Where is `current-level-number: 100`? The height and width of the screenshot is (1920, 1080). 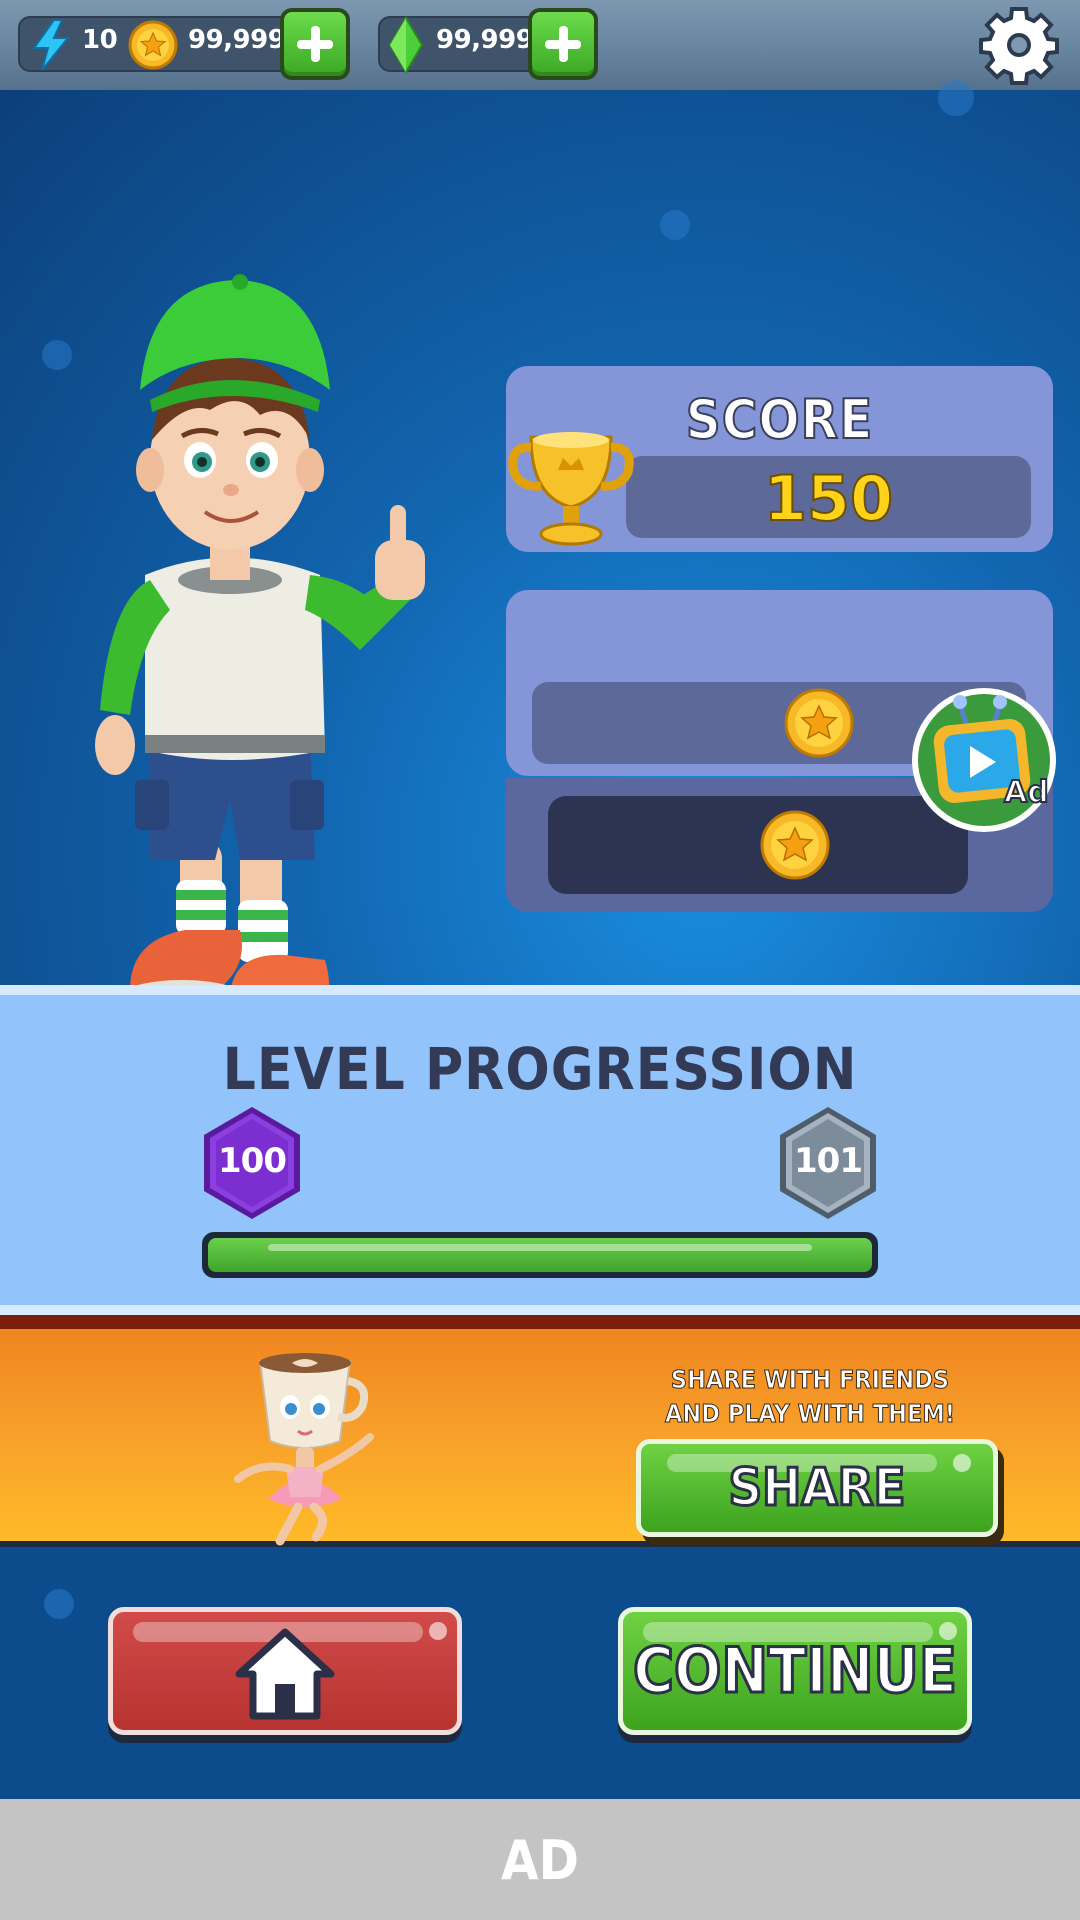 current-level-number: 100 is located at coordinates (252, 1161).